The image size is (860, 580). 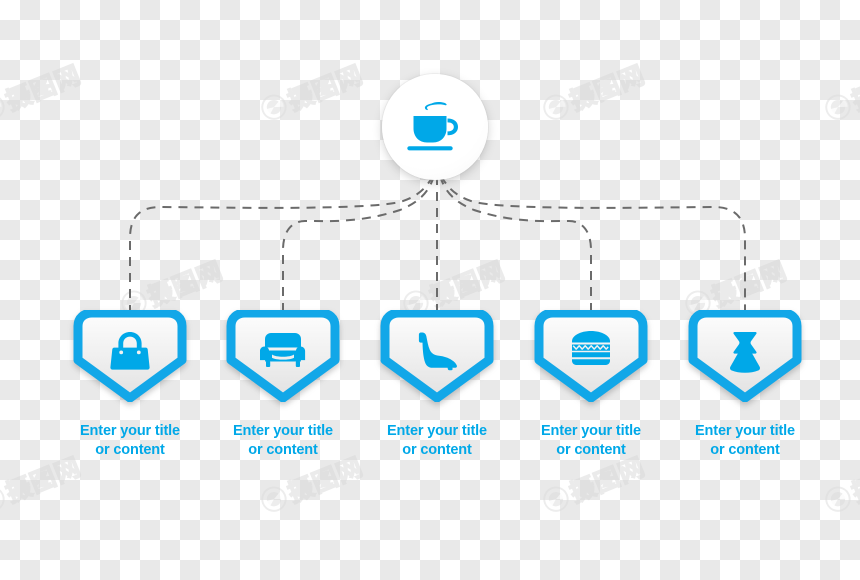 What do you see at coordinates (591, 348) in the screenshot?
I see `hamburger-icon` at bounding box center [591, 348].